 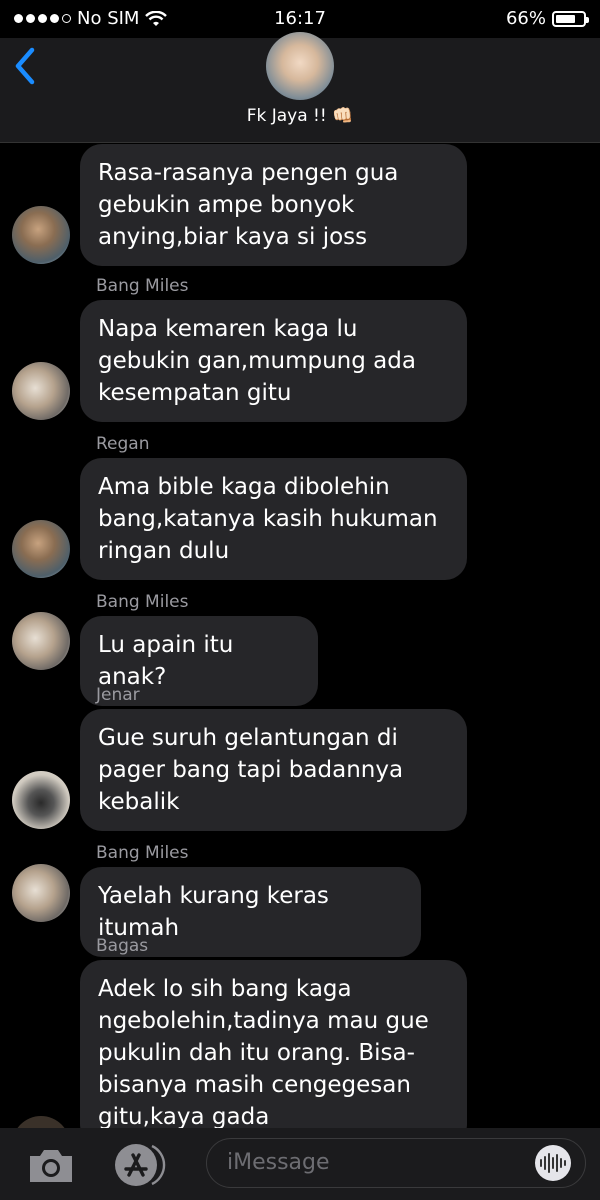 I want to click on input-placeholder: iMessage, so click(x=278, y=1162).